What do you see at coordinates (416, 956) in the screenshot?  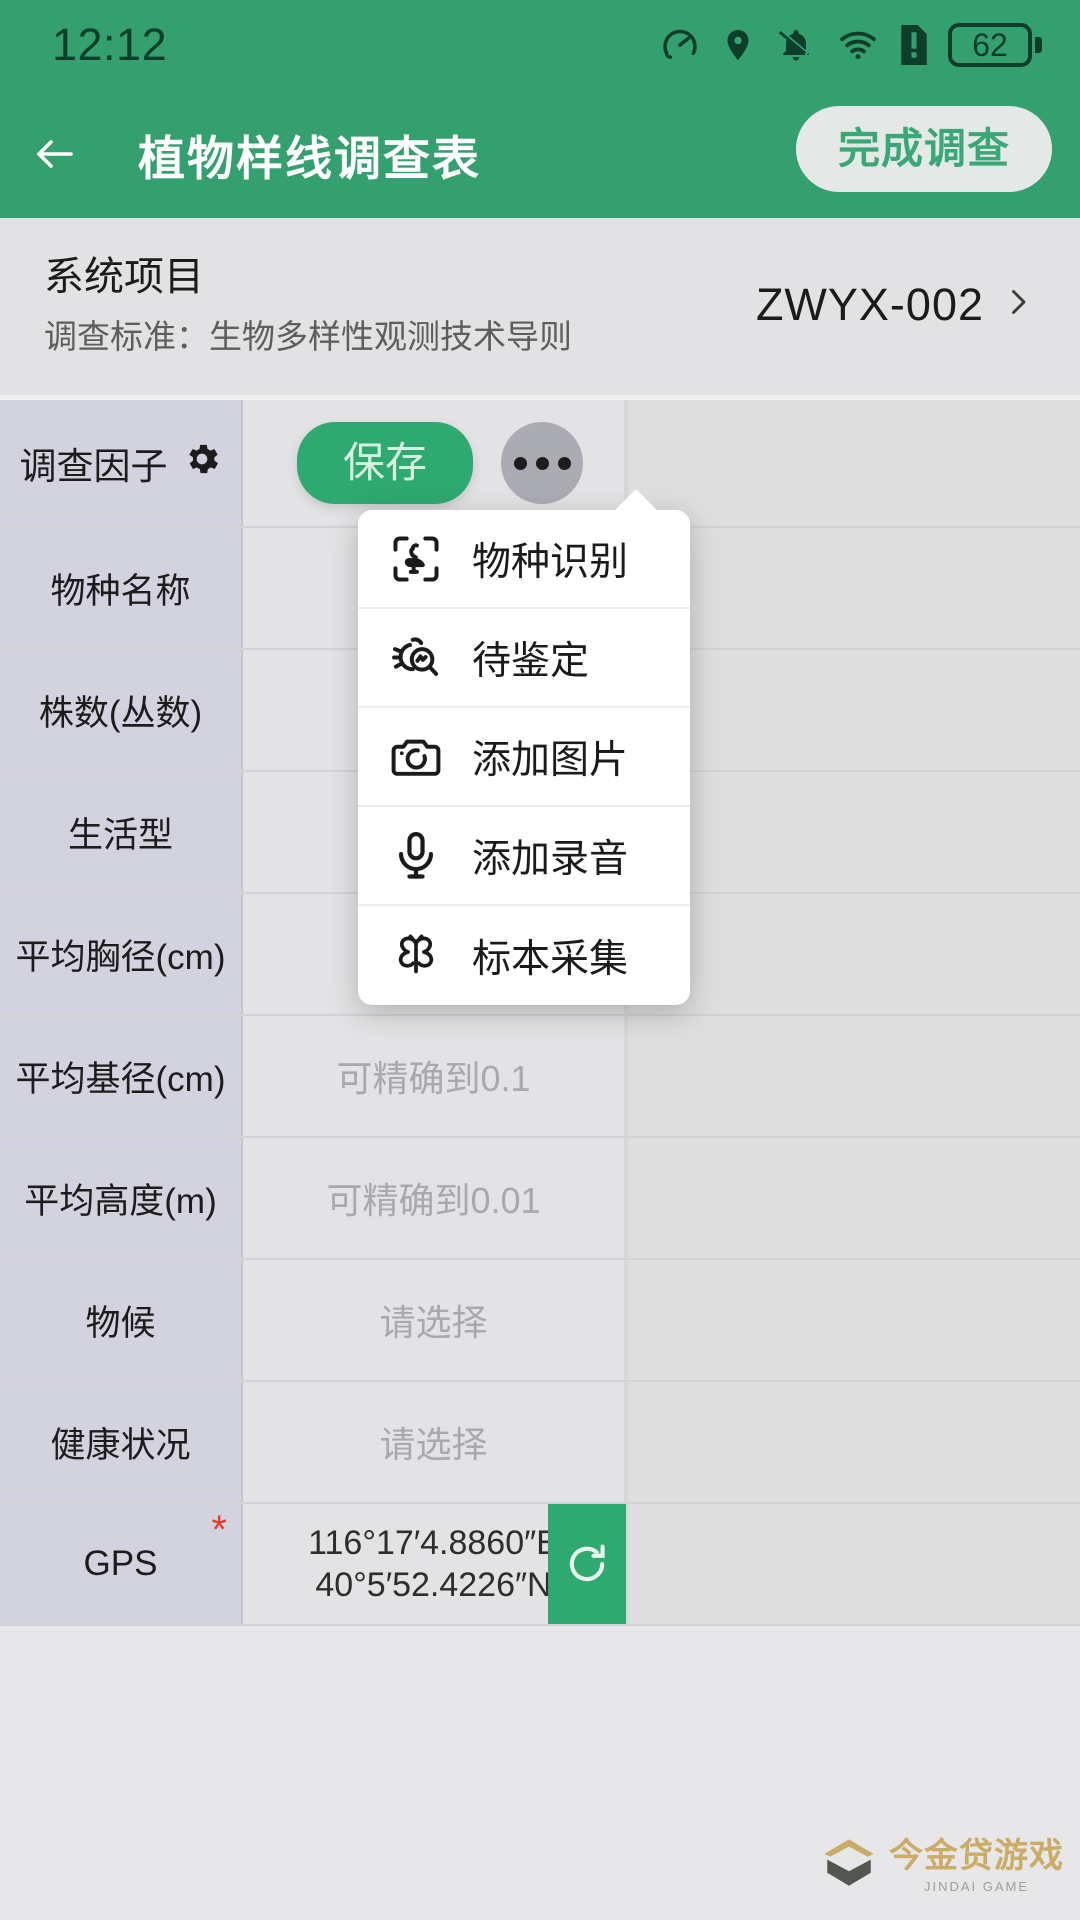 I see `butterfly-icon` at bounding box center [416, 956].